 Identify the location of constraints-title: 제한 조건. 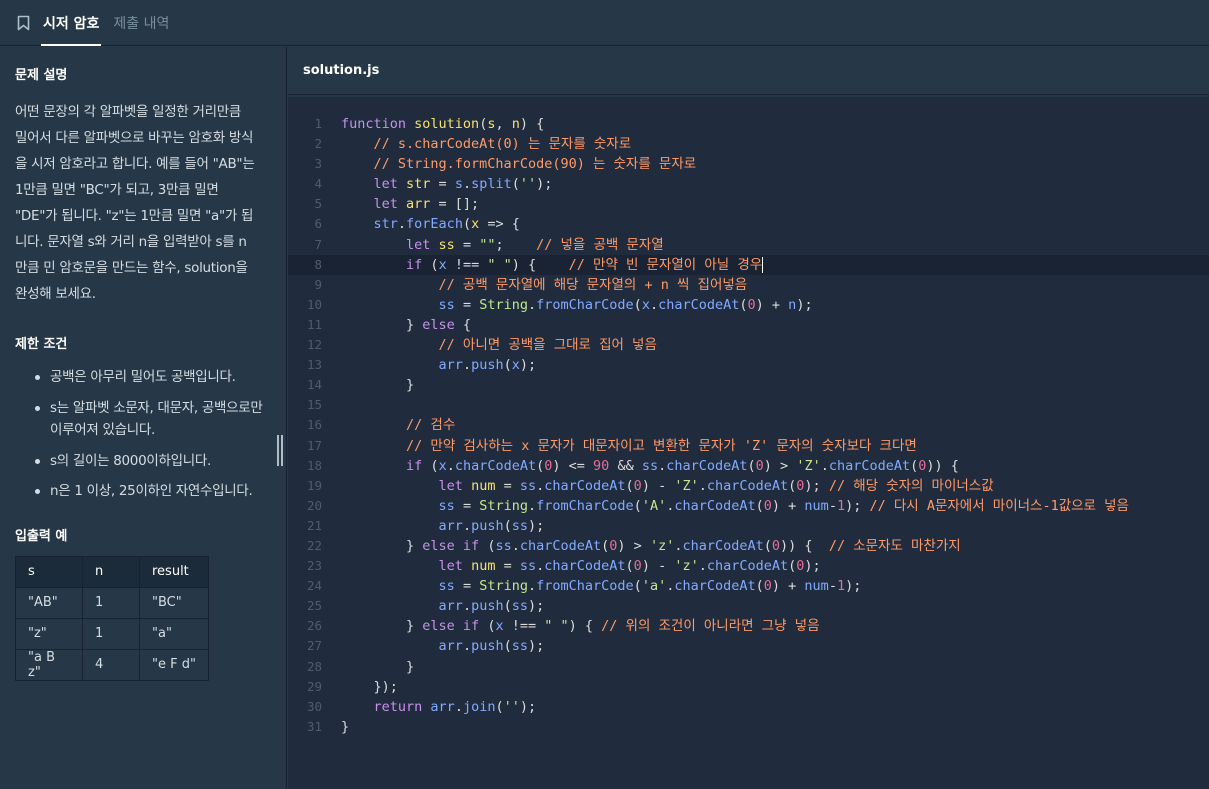
(41, 344).